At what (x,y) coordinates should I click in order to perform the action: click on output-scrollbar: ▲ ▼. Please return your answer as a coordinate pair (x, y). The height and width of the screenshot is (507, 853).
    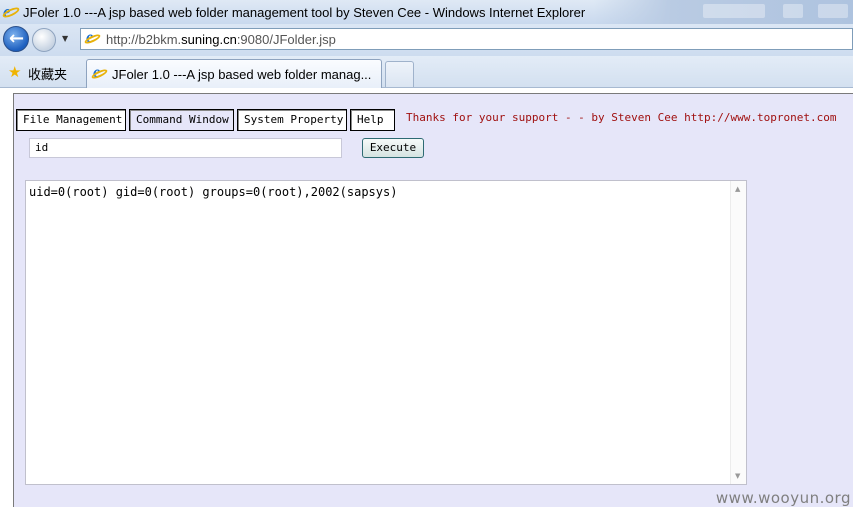
    Looking at the image, I should click on (738, 332).